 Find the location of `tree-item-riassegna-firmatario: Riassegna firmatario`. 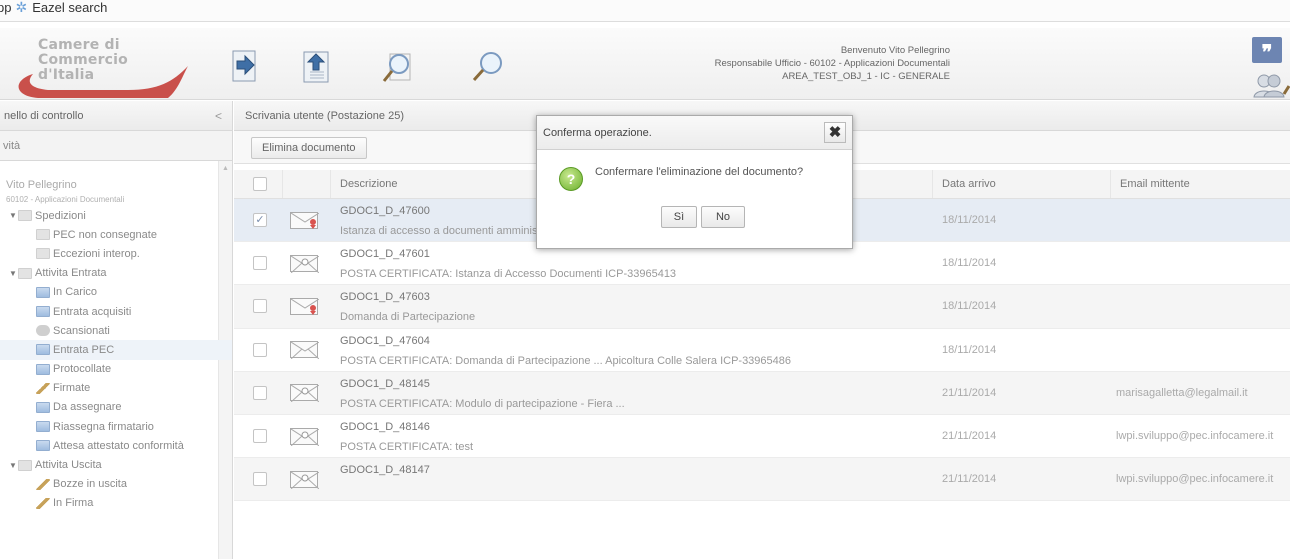

tree-item-riassegna-firmatario: Riassegna firmatario is located at coordinates (116, 426).